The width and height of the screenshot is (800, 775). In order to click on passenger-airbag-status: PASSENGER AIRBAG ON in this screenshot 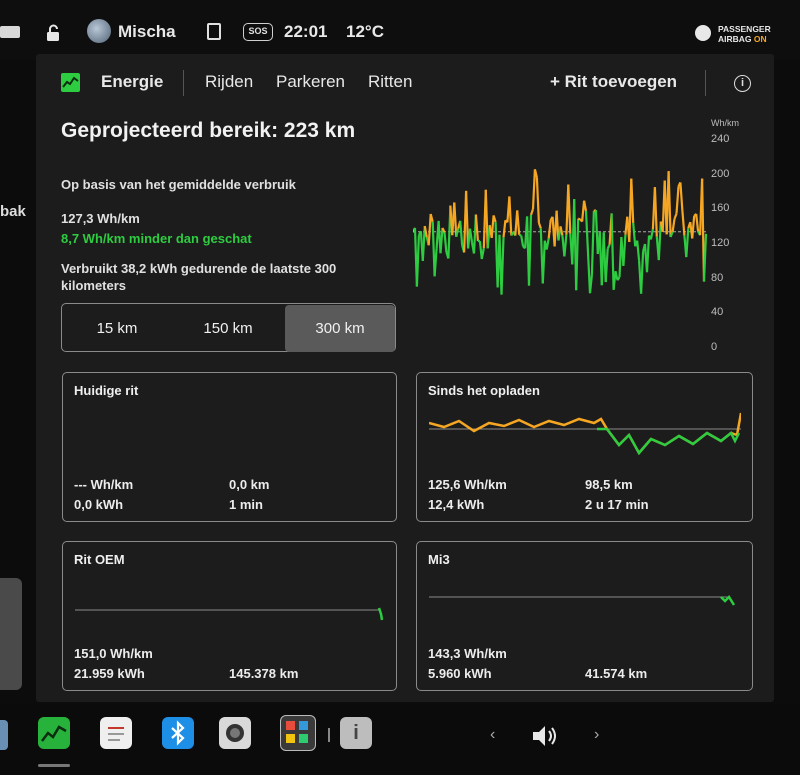, I will do `click(744, 34)`.